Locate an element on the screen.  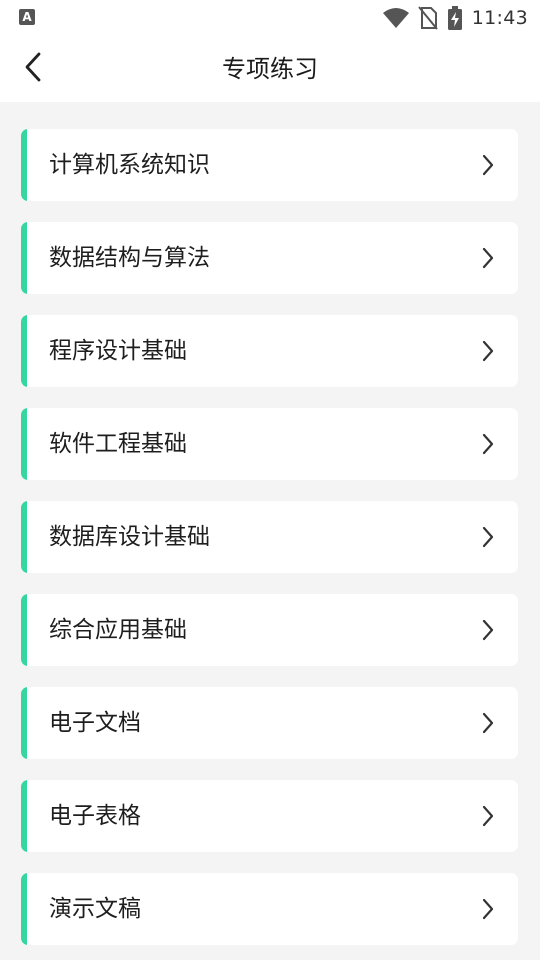
status-bar: A 11:43 is located at coordinates (270, 18).